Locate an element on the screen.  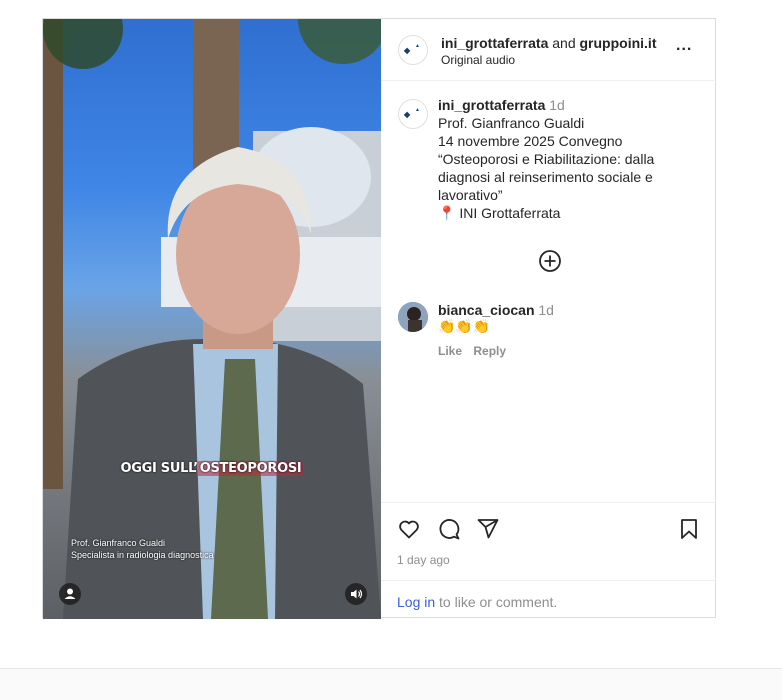
user-tag-icon is located at coordinates (70, 593).